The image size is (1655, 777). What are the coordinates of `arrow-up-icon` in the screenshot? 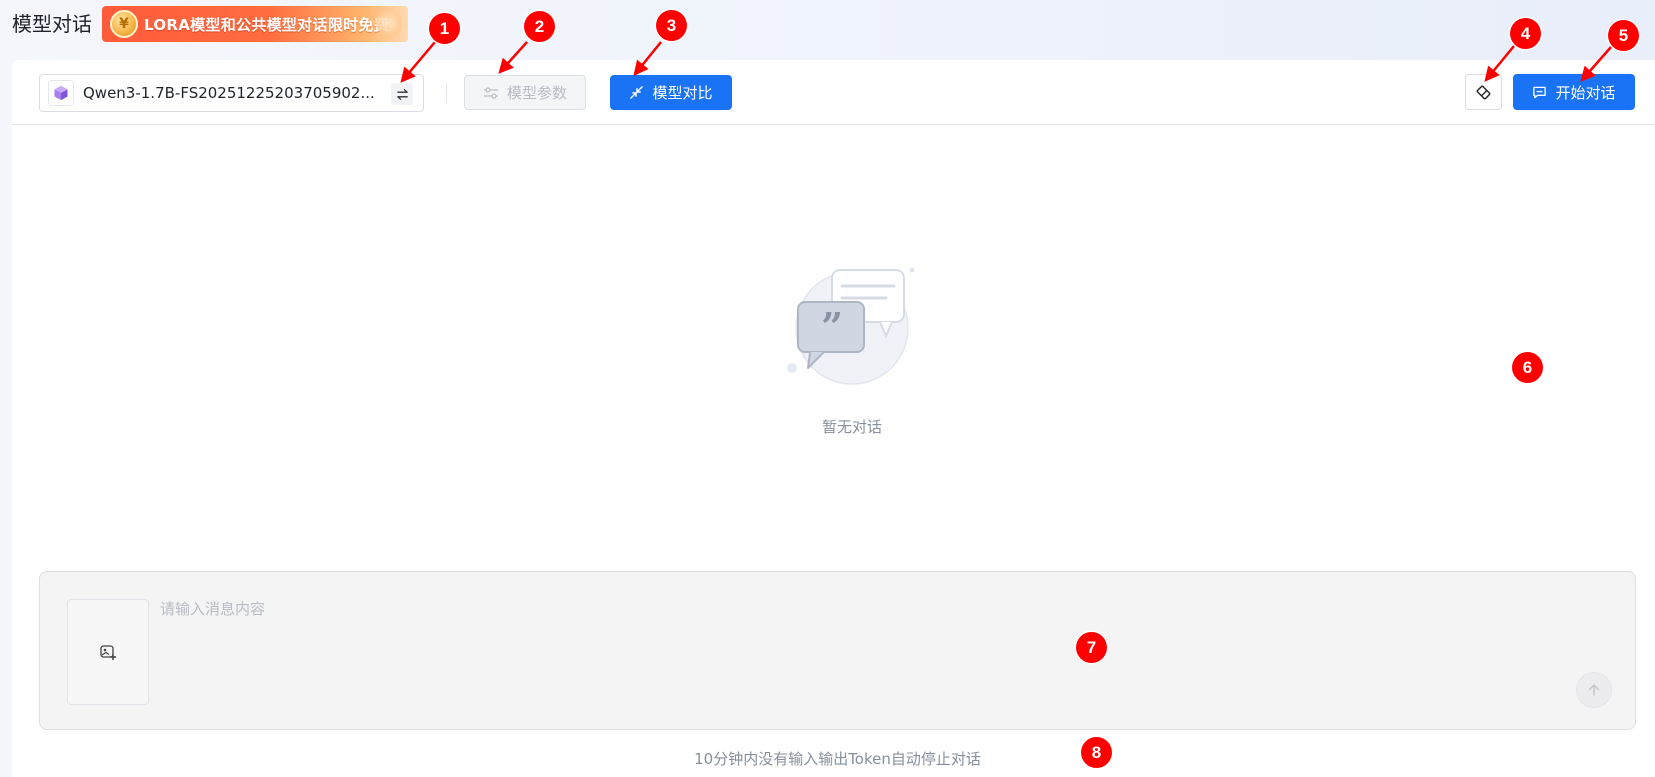 It's located at (1594, 690).